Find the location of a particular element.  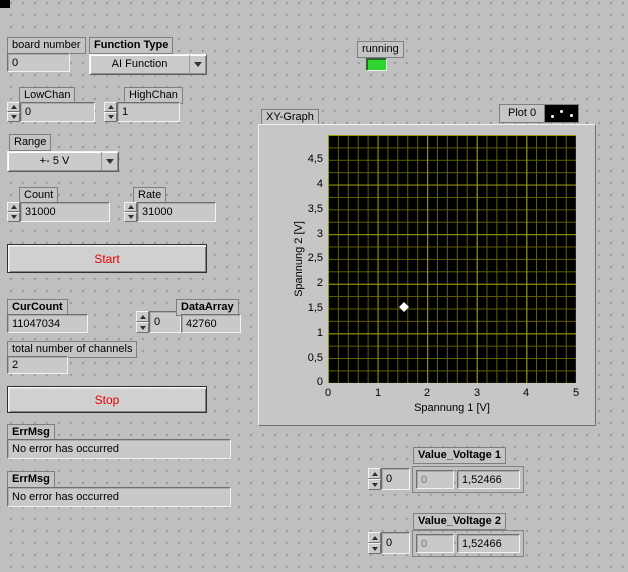

count-control: 31000 is located at coordinates (58, 212).